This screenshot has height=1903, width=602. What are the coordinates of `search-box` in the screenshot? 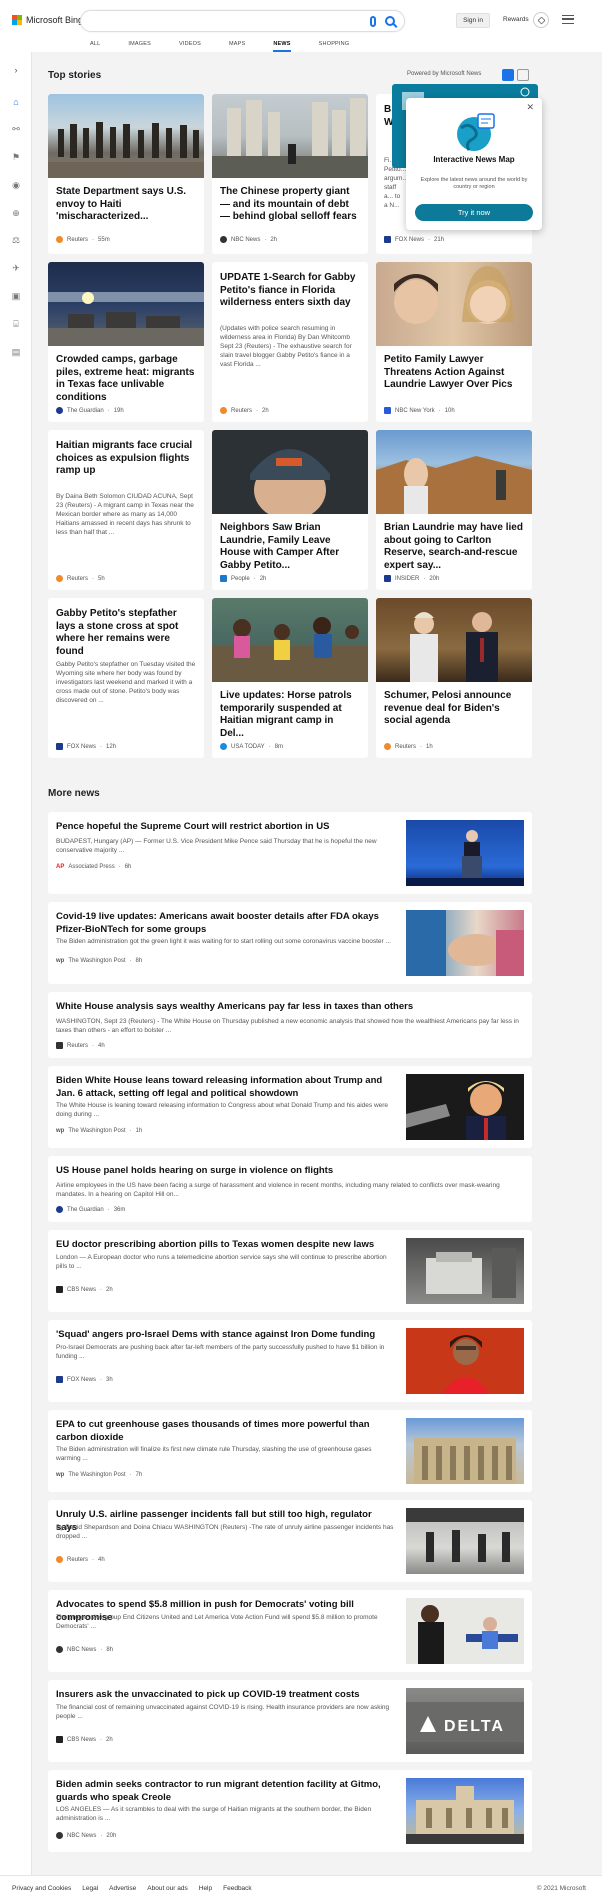 It's located at (242, 21).